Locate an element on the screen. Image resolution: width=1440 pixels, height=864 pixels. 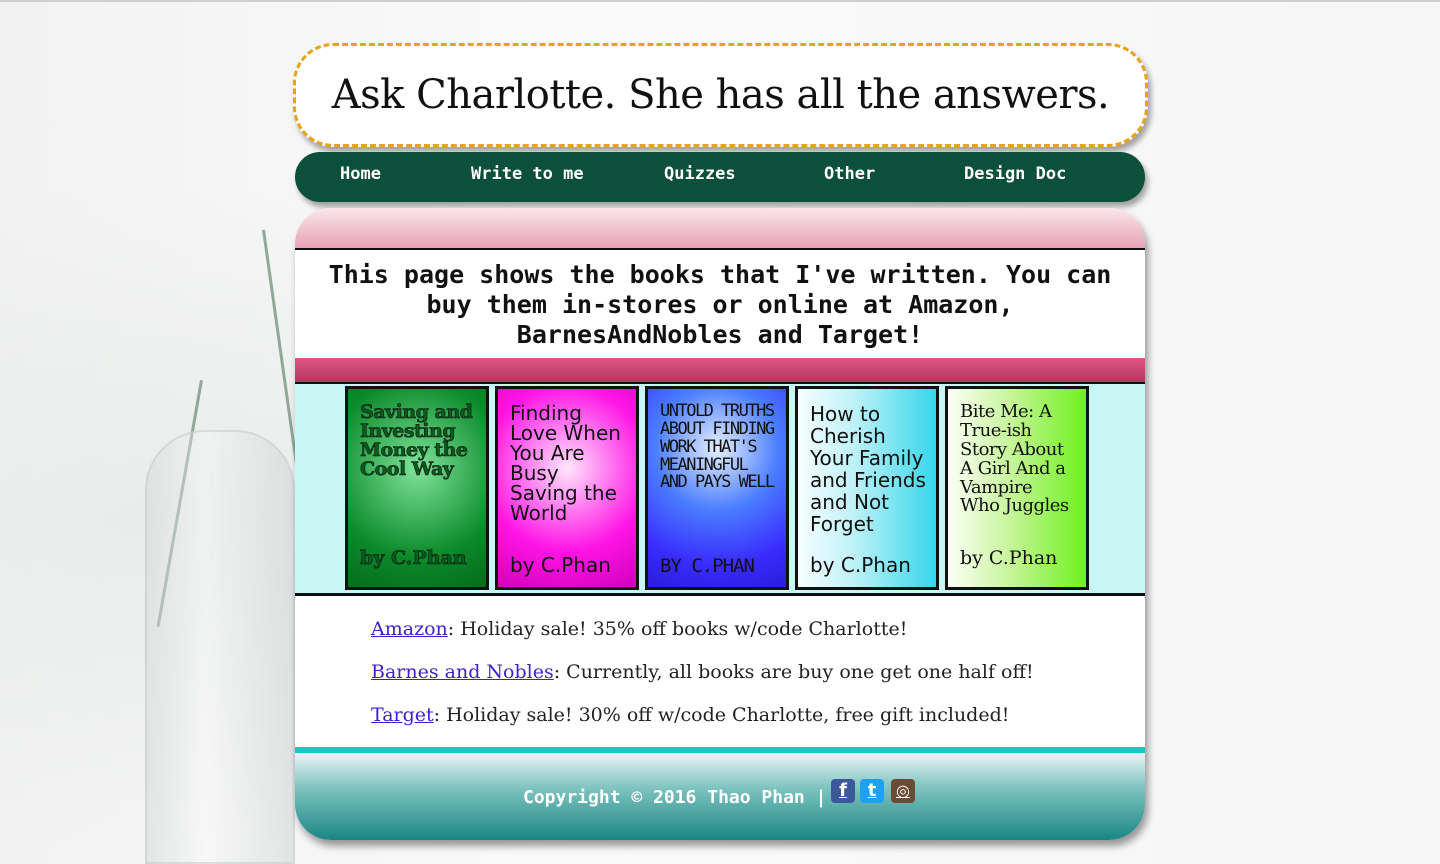
nav-write-to-me: Write to me is located at coordinates (527, 174).